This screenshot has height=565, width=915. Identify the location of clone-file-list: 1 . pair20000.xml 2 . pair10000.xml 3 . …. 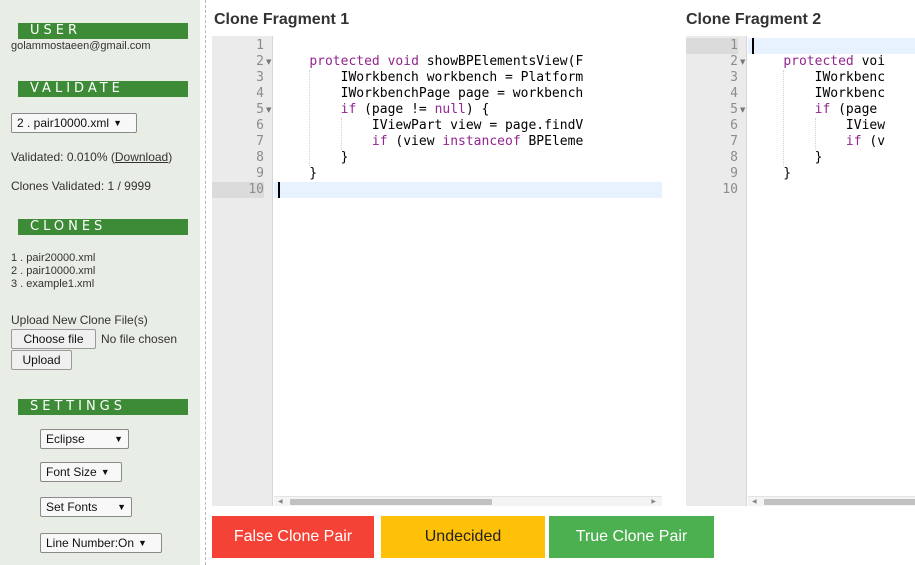
(53, 271).